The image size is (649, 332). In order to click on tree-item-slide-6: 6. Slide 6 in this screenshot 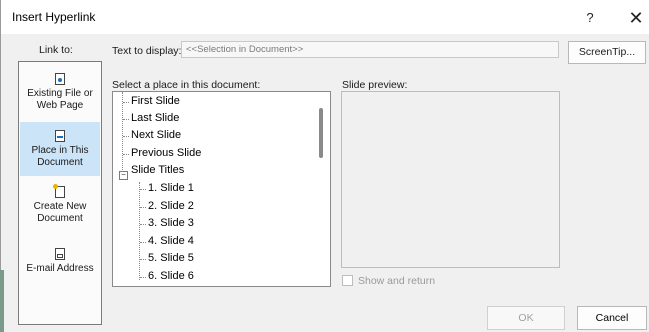, I will do `click(171, 276)`.